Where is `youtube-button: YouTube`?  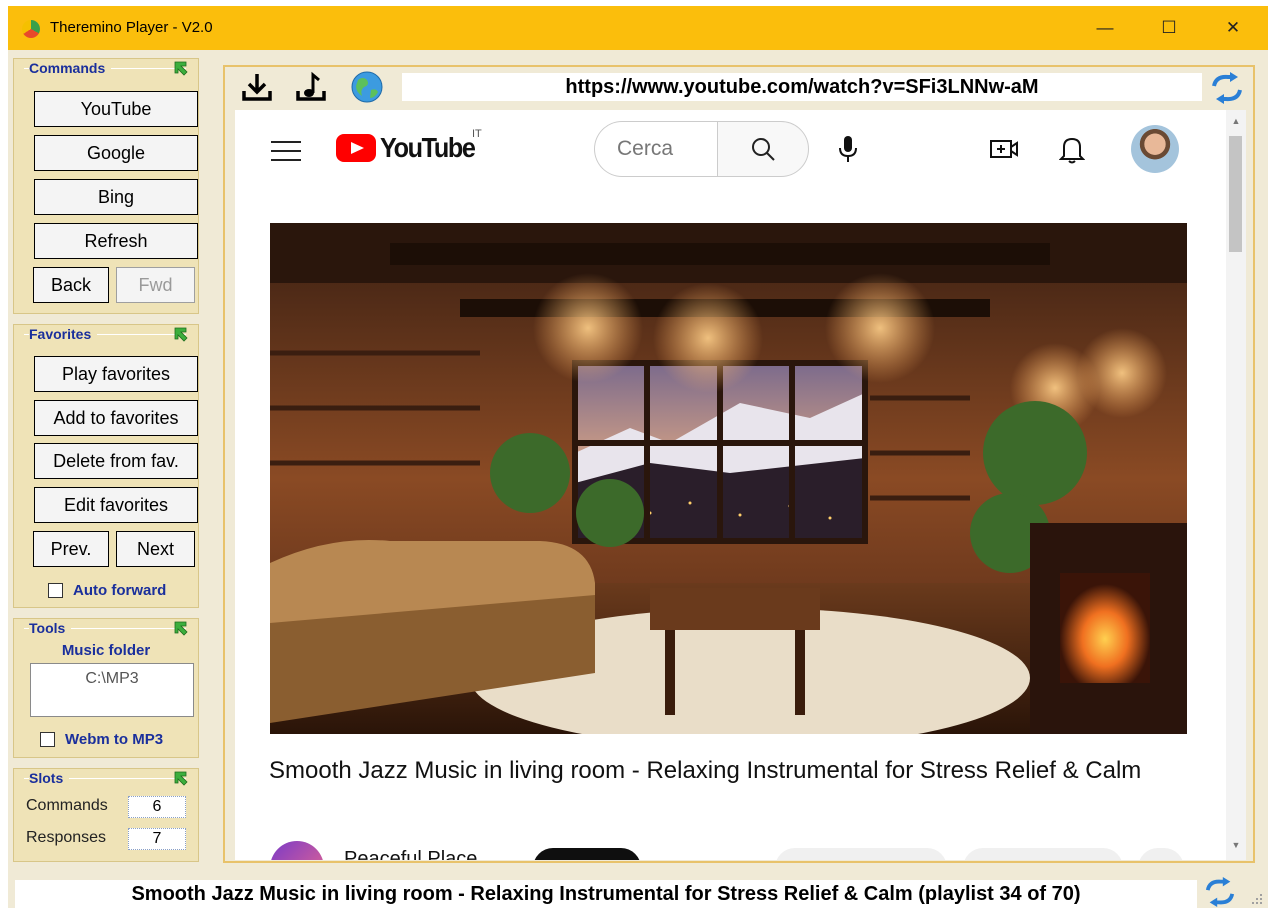 youtube-button: YouTube is located at coordinates (116, 109).